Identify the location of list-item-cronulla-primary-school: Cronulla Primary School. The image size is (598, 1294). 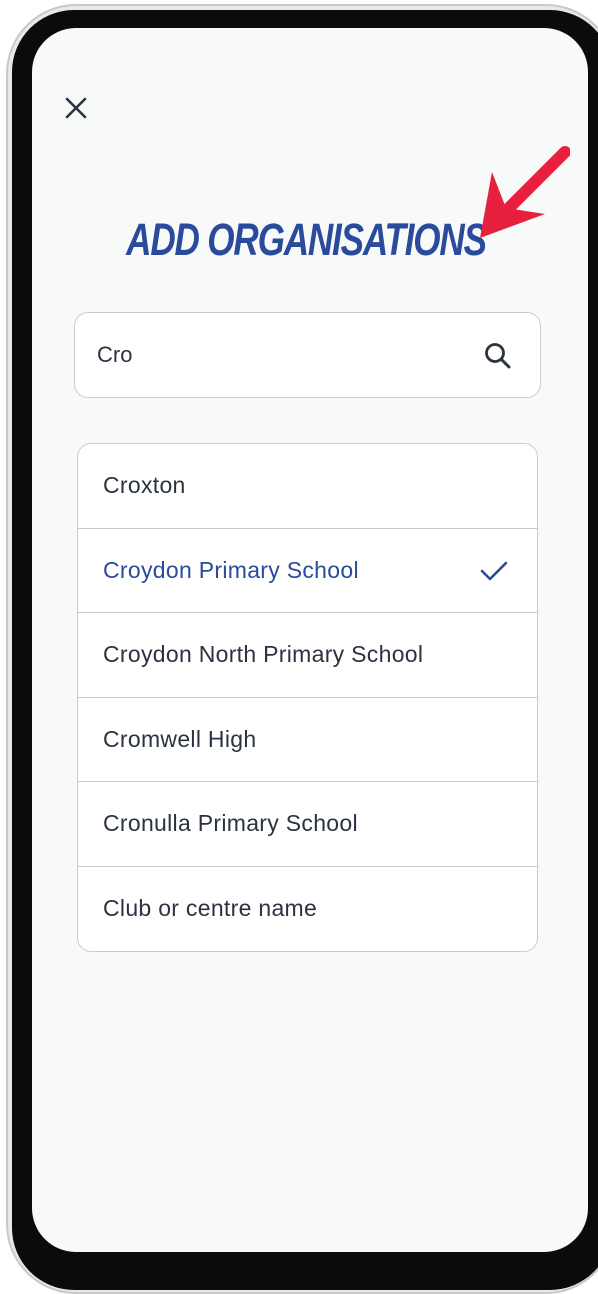
(307, 824).